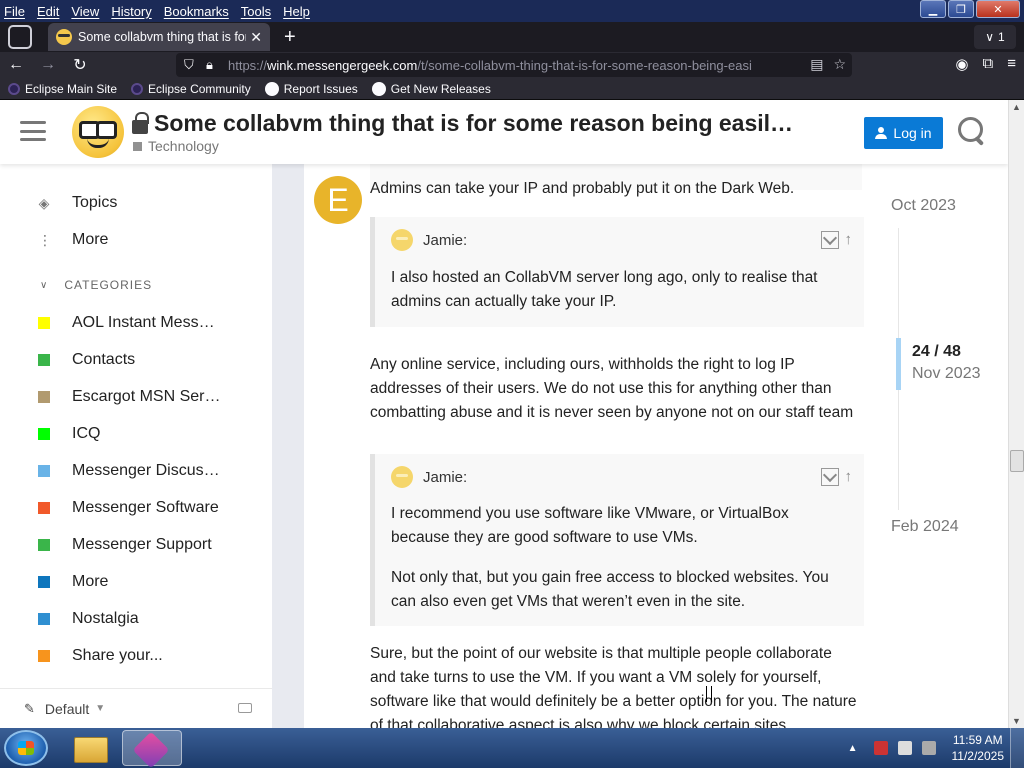  I want to click on sidebar-category-label: ICQ, so click(86, 433).